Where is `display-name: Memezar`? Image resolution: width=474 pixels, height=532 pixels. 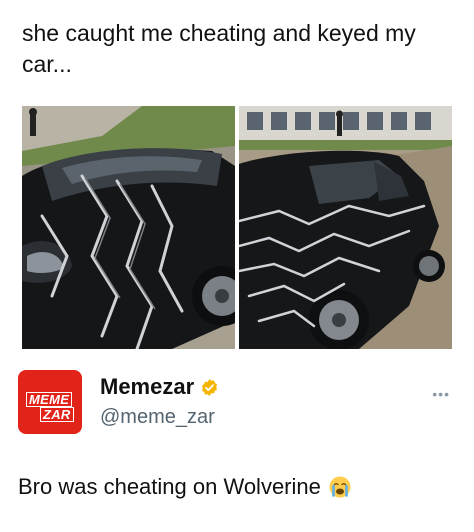
display-name: Memezar is located at coordinates (147, 387).